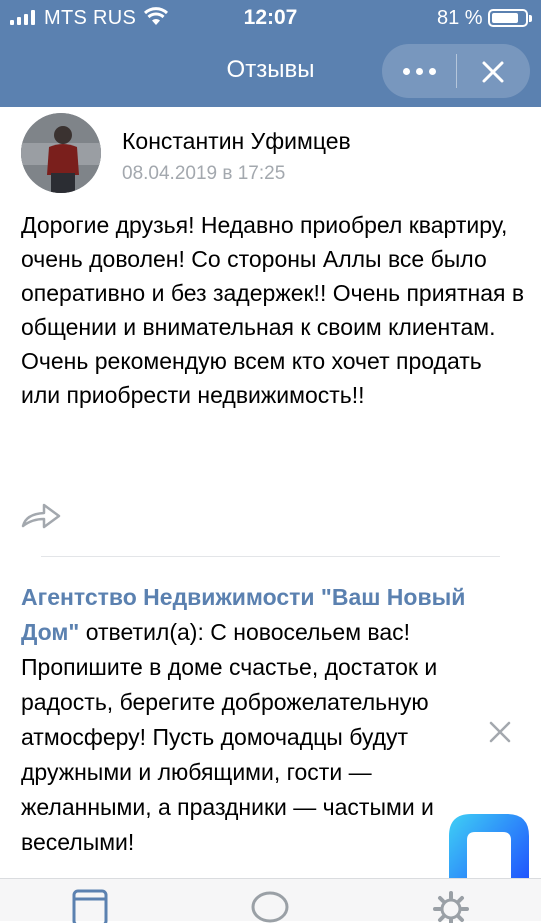  I want to click on avatar-photo, so click(61, 153).